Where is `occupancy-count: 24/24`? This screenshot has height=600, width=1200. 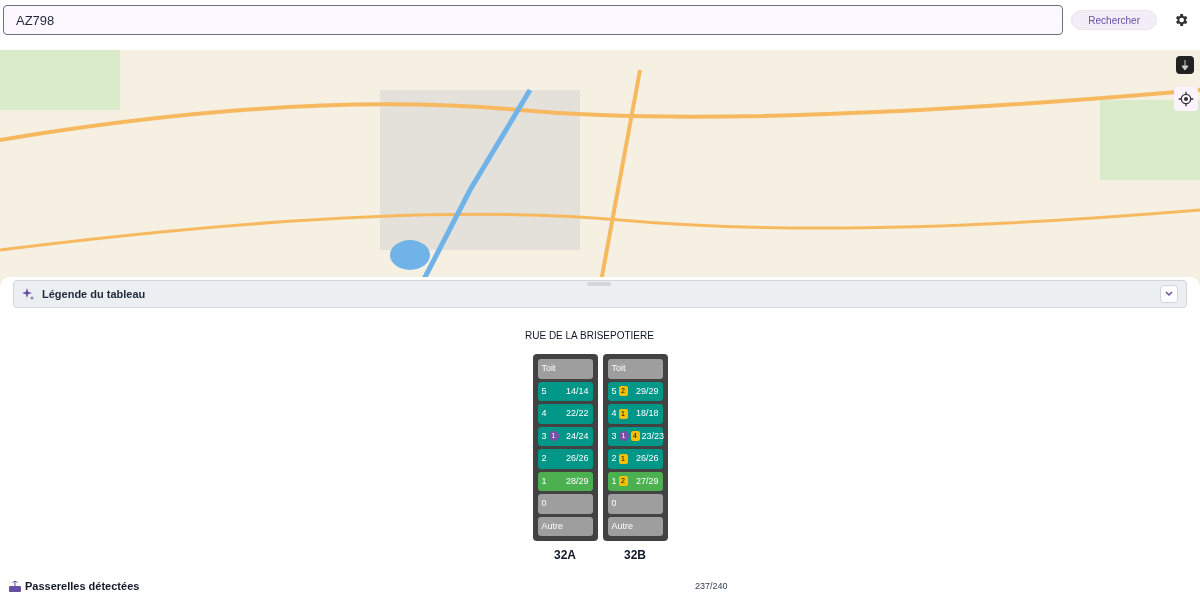 occupancy-count: 24/24 is located at coordinates (577, 436).